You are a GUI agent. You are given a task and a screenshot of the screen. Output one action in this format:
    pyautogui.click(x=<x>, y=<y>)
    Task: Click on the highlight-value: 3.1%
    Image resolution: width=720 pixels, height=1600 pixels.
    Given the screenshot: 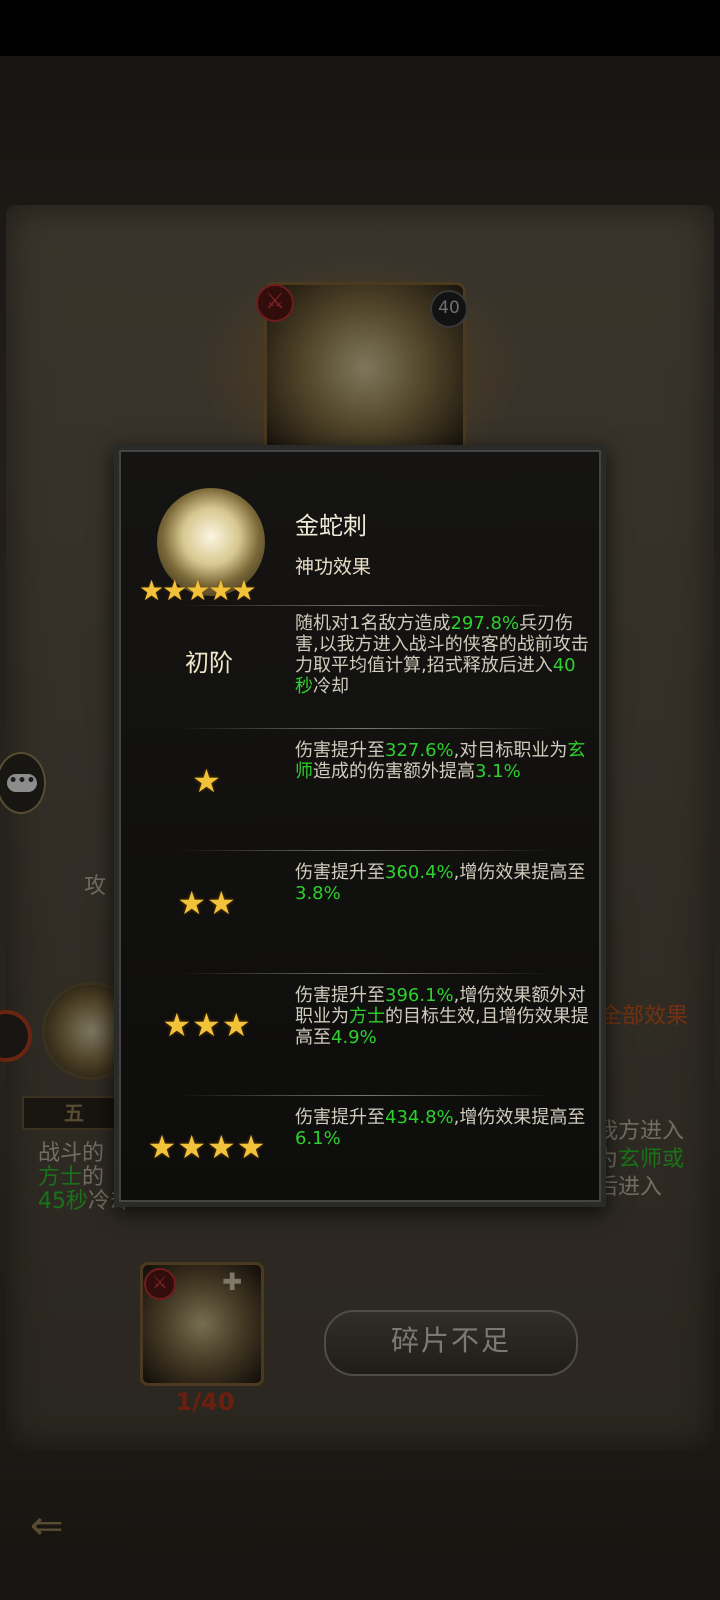 What is the action you would take?
    pyautogui.click(x=498, y=771)
    